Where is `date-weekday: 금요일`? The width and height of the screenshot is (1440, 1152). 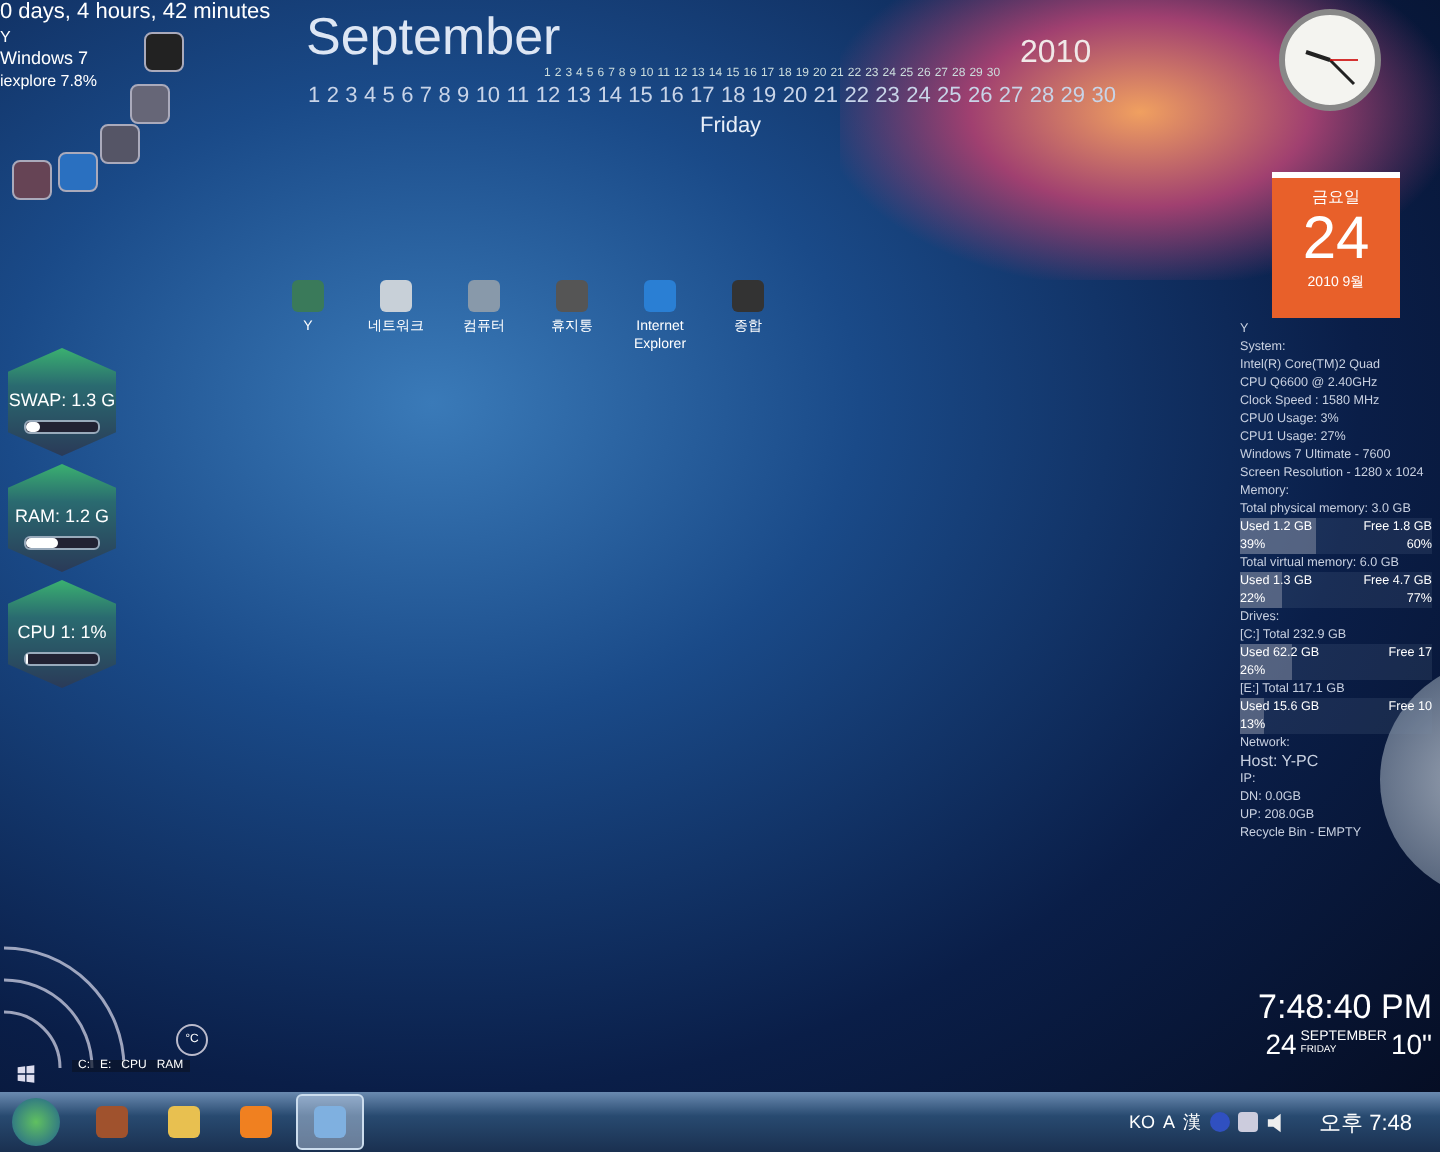 date-weekday: 금요일 is located at coordinates (1336, 197).